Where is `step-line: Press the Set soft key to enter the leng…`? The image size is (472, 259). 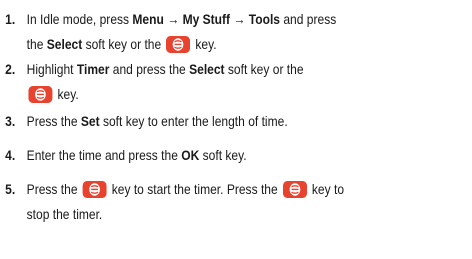
step-line: Press the Set soft key to enter the leng… is located at coordinates (157, 121).